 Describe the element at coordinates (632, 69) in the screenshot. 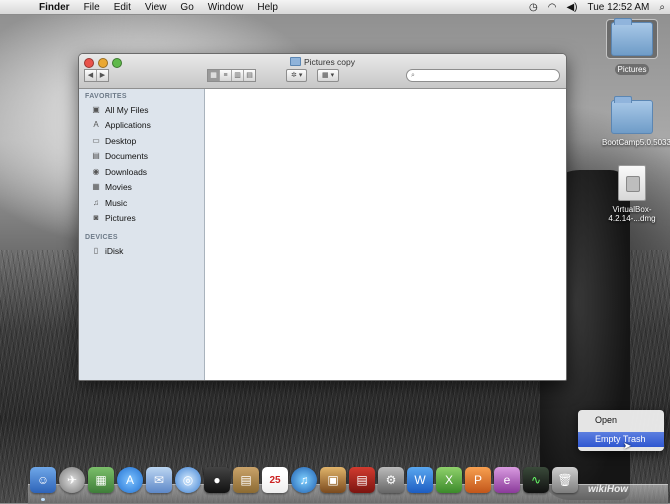

I see `desktop-icon-label: Pictures` at that location.